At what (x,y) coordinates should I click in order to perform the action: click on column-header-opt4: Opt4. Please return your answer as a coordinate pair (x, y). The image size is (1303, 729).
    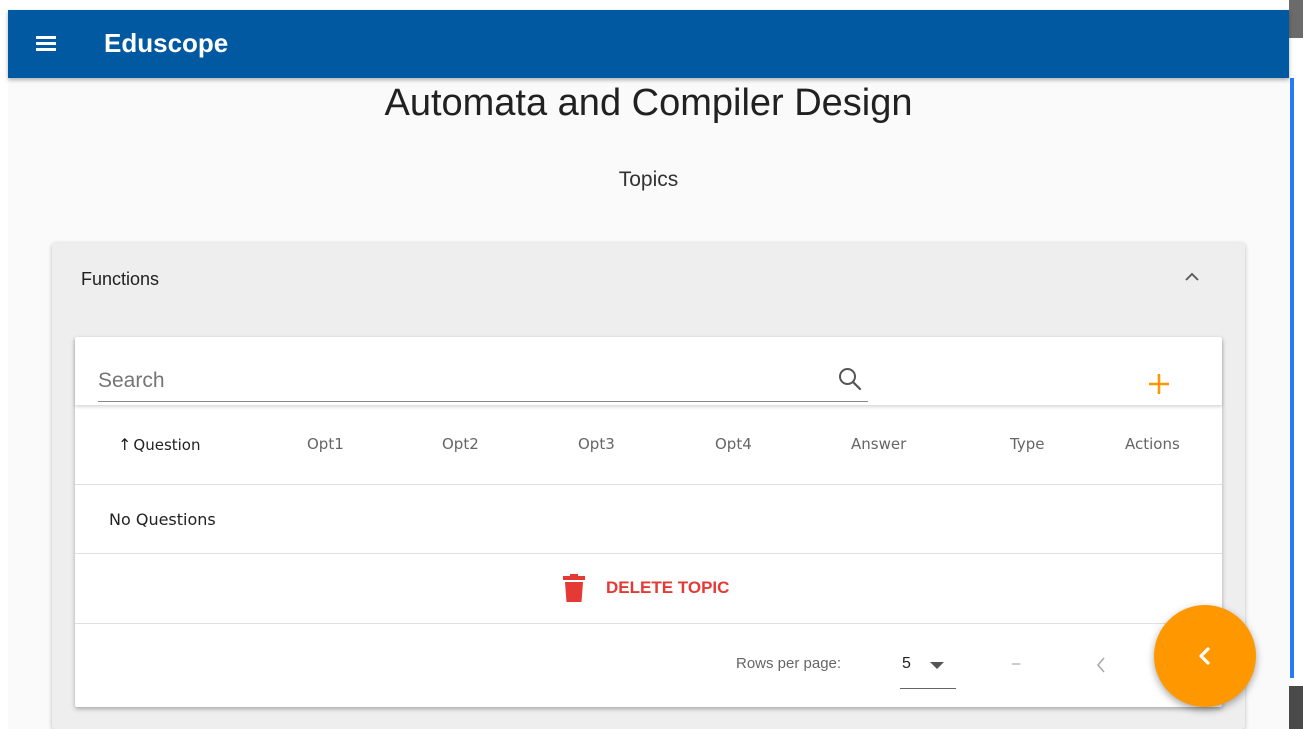
    Looking at the image, I should click on (733, 444).